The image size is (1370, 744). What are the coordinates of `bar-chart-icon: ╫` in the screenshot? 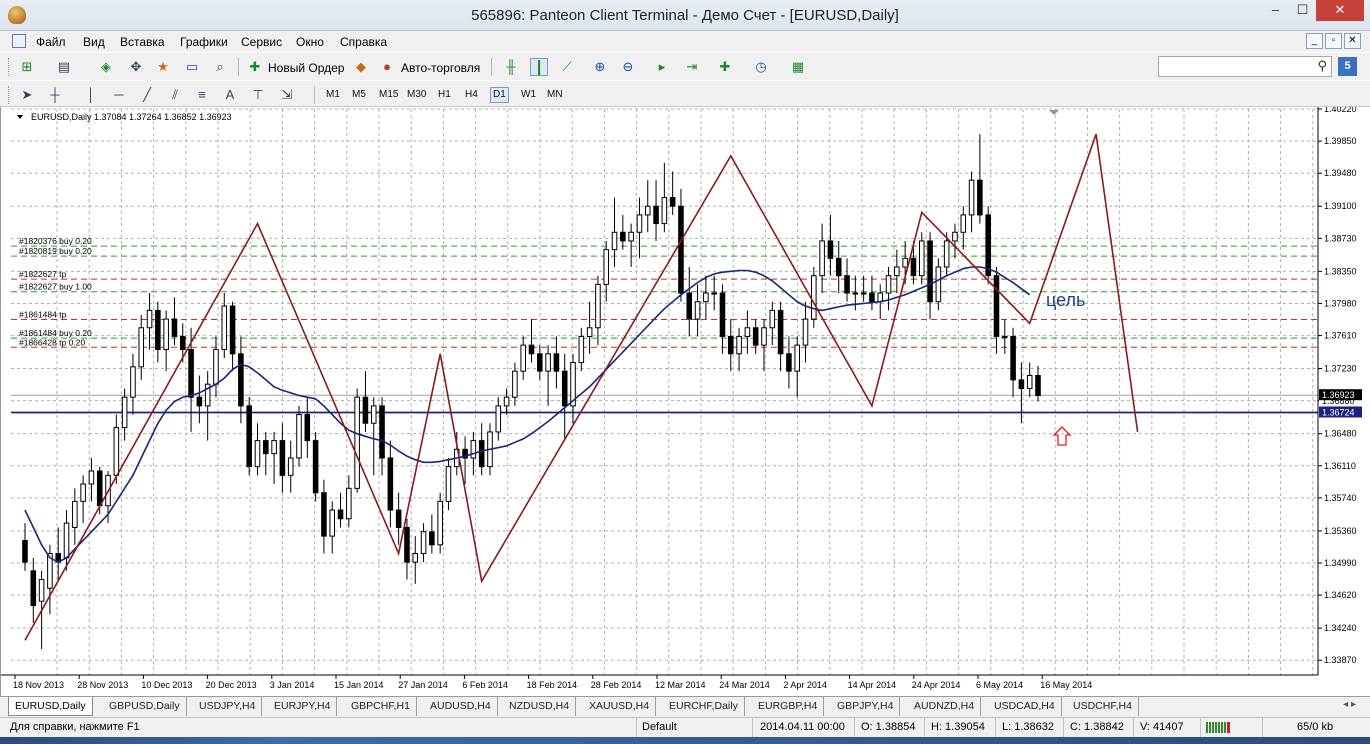 It's located at (511, 67).